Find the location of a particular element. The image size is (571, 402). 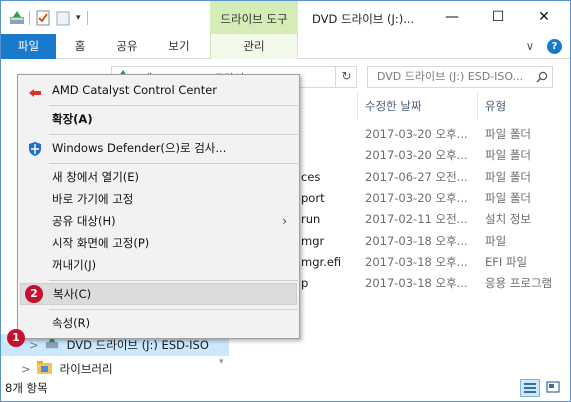

windows-defender-icon is located at coordinates (35, 152).